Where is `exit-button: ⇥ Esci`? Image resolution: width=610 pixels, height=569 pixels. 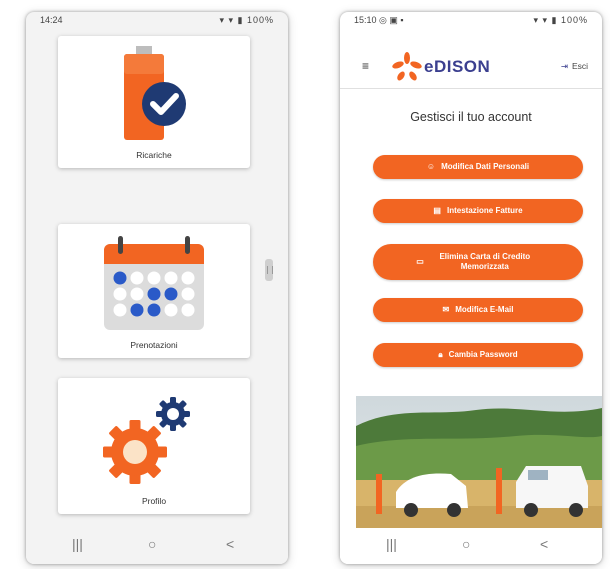 exit-button: ⇥ Esci is located at coordinates (574, 66).